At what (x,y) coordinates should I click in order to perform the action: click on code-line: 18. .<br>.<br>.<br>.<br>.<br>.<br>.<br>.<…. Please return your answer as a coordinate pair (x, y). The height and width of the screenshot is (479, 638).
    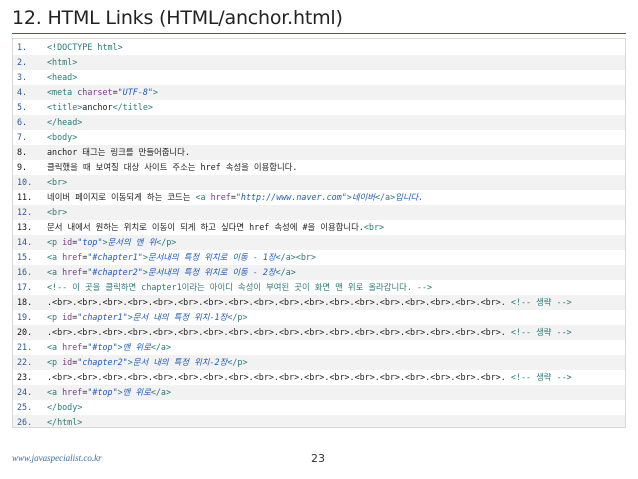
    Looking at the image, I should click on (319, 302).